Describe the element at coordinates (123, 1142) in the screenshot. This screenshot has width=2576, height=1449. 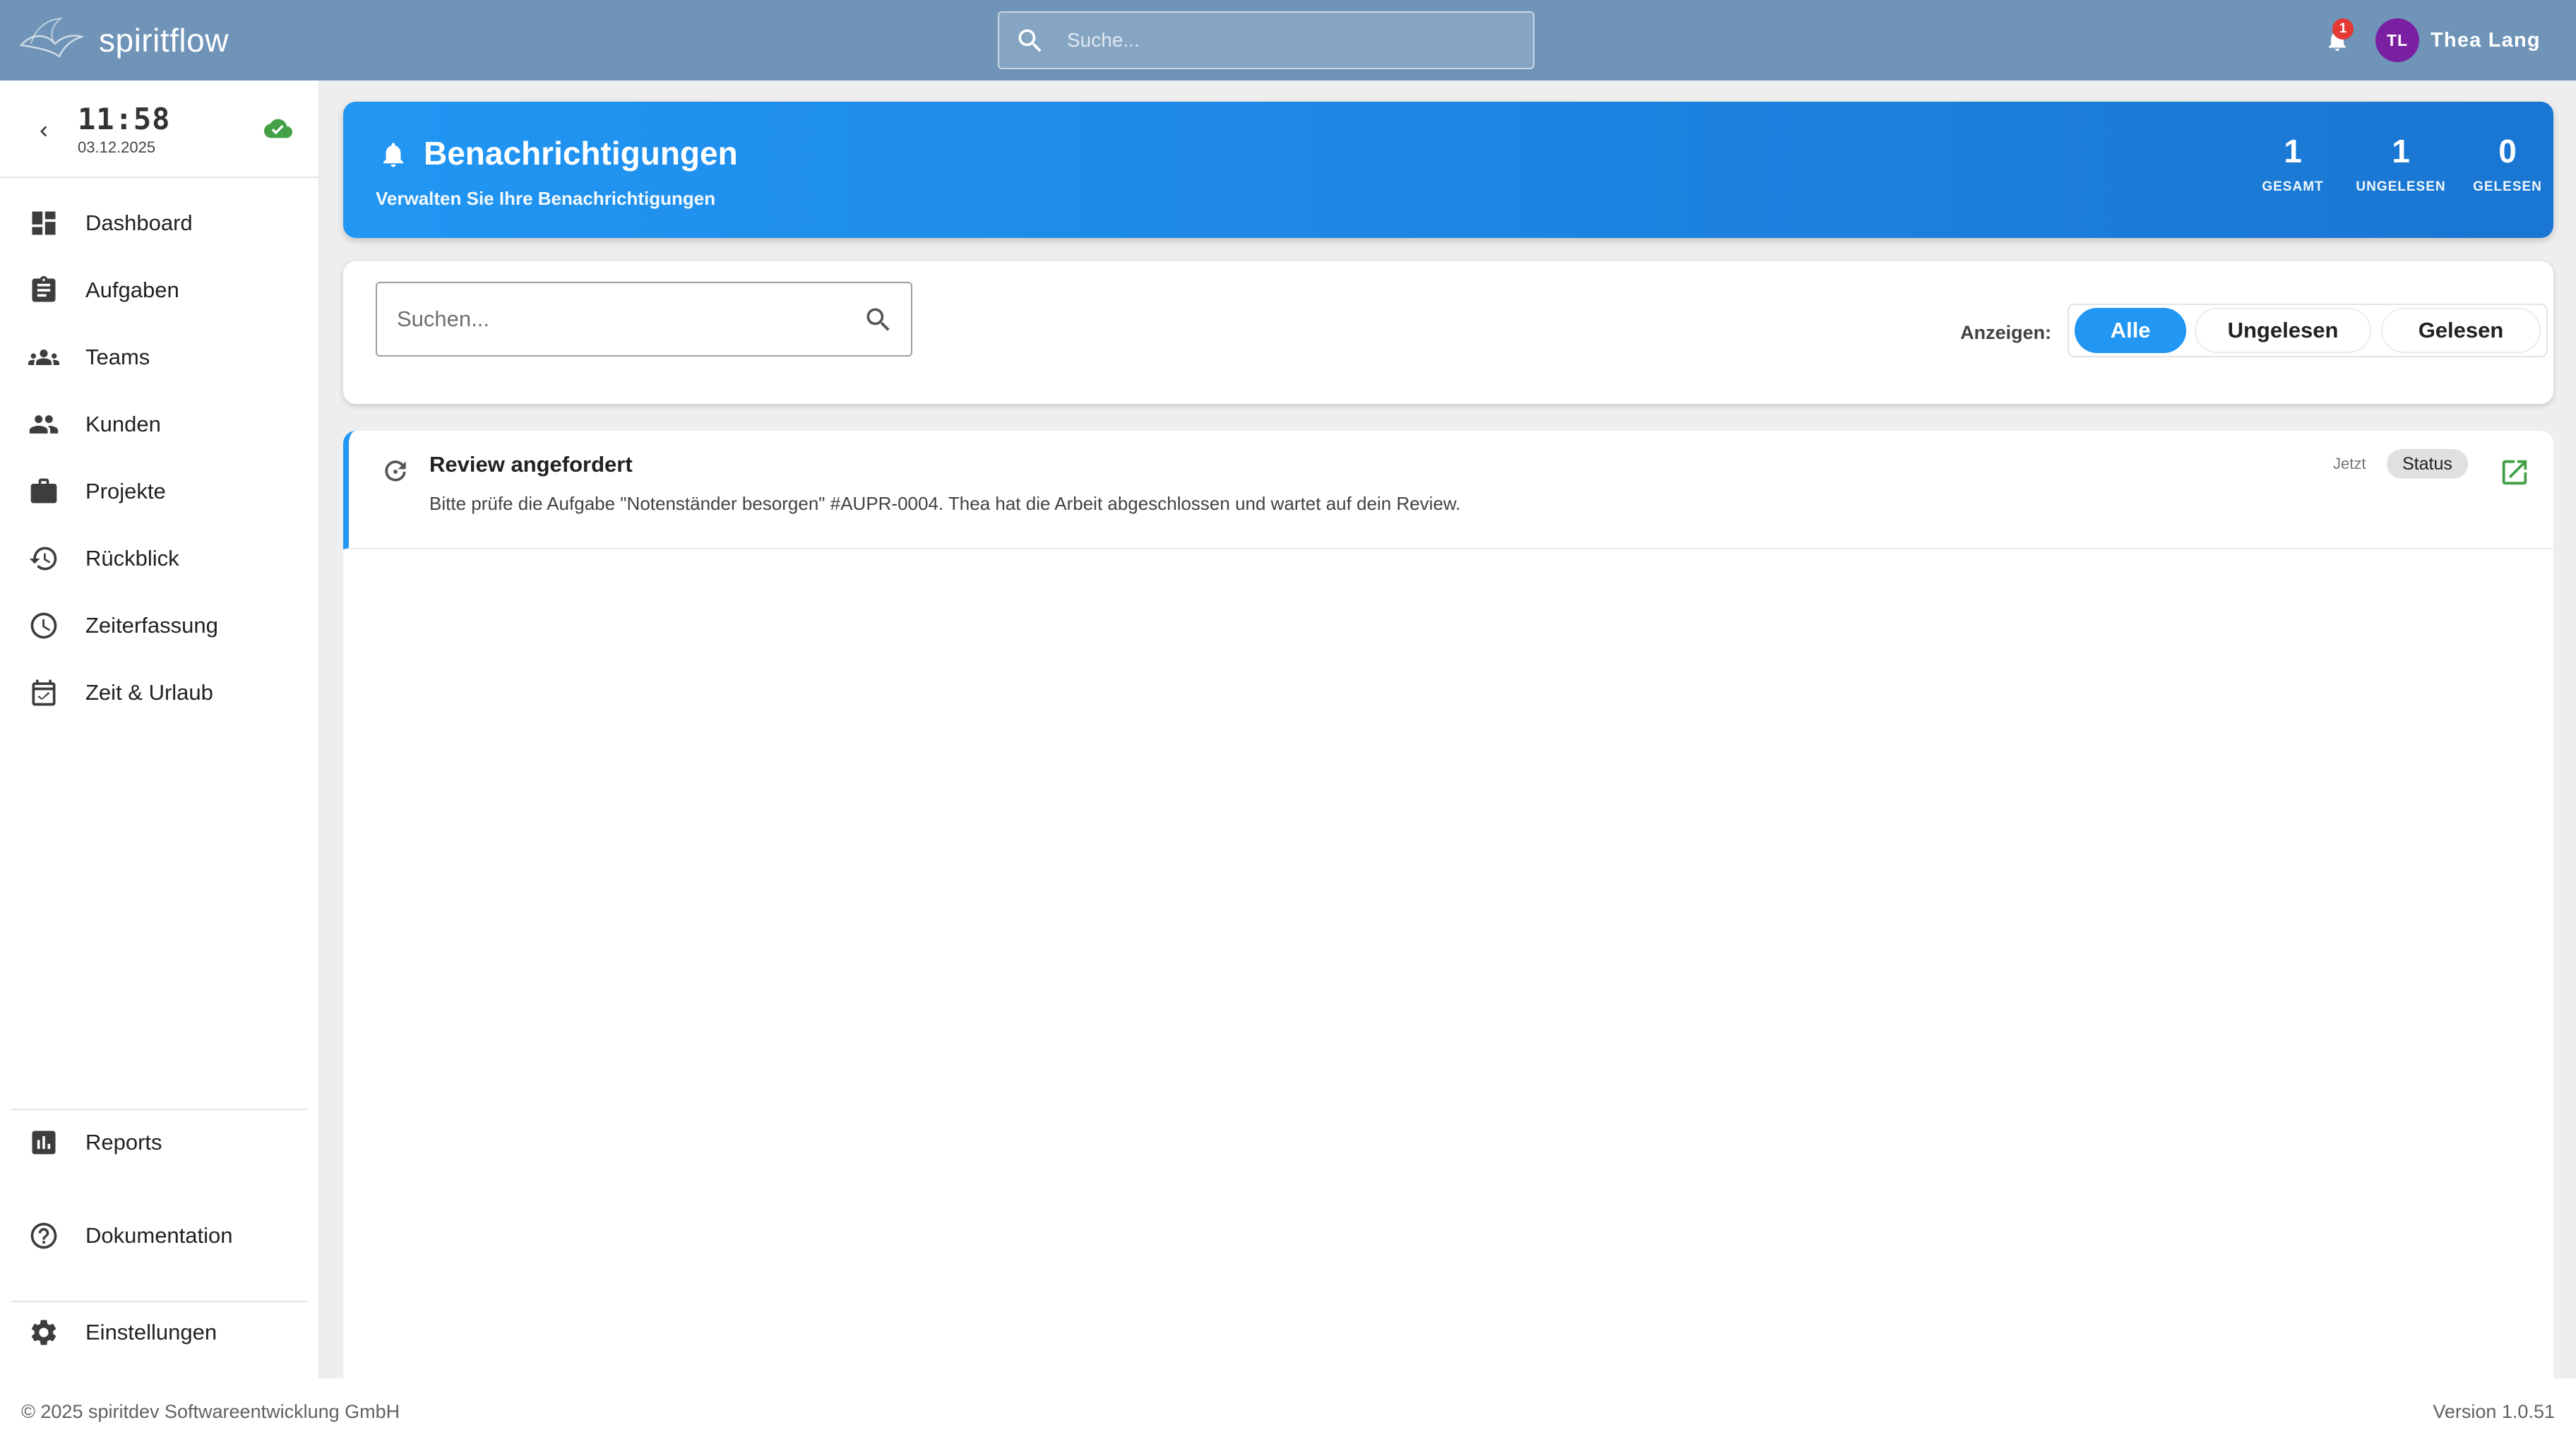
I see `sidebar-item-label: Reports` at that location.